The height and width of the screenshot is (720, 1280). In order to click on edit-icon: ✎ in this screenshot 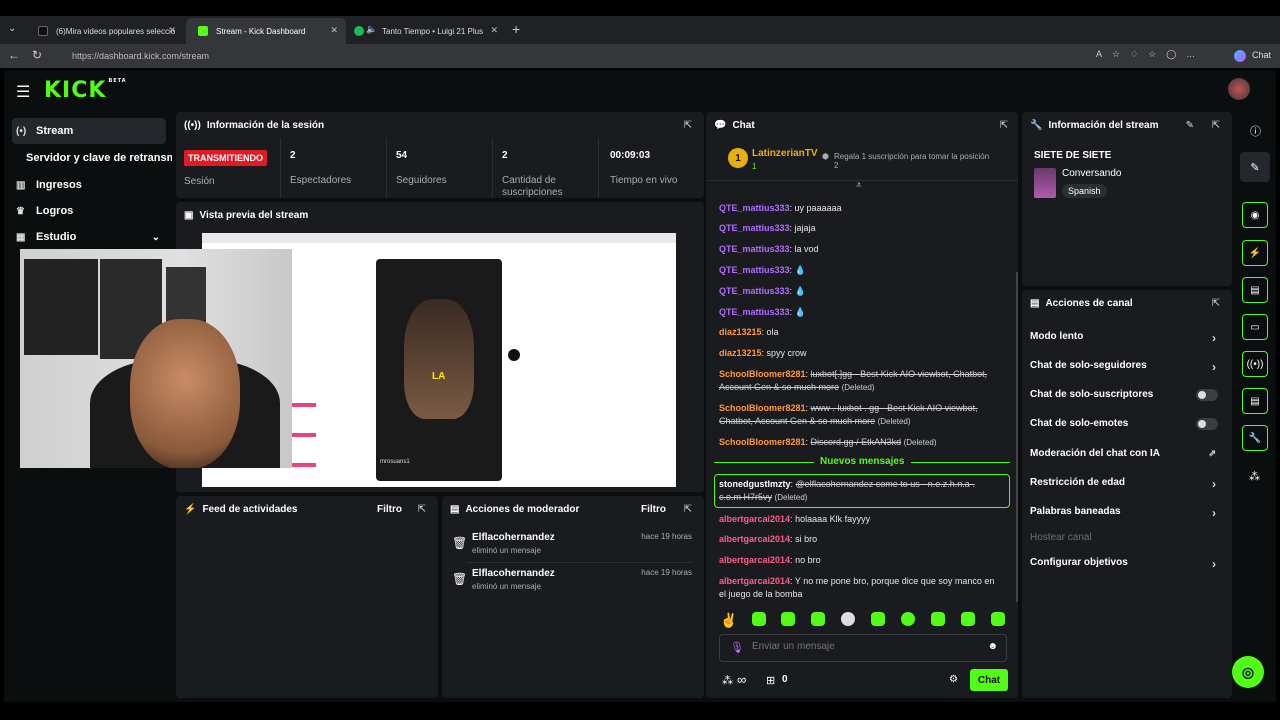, I will do `click(1190, 125)`.